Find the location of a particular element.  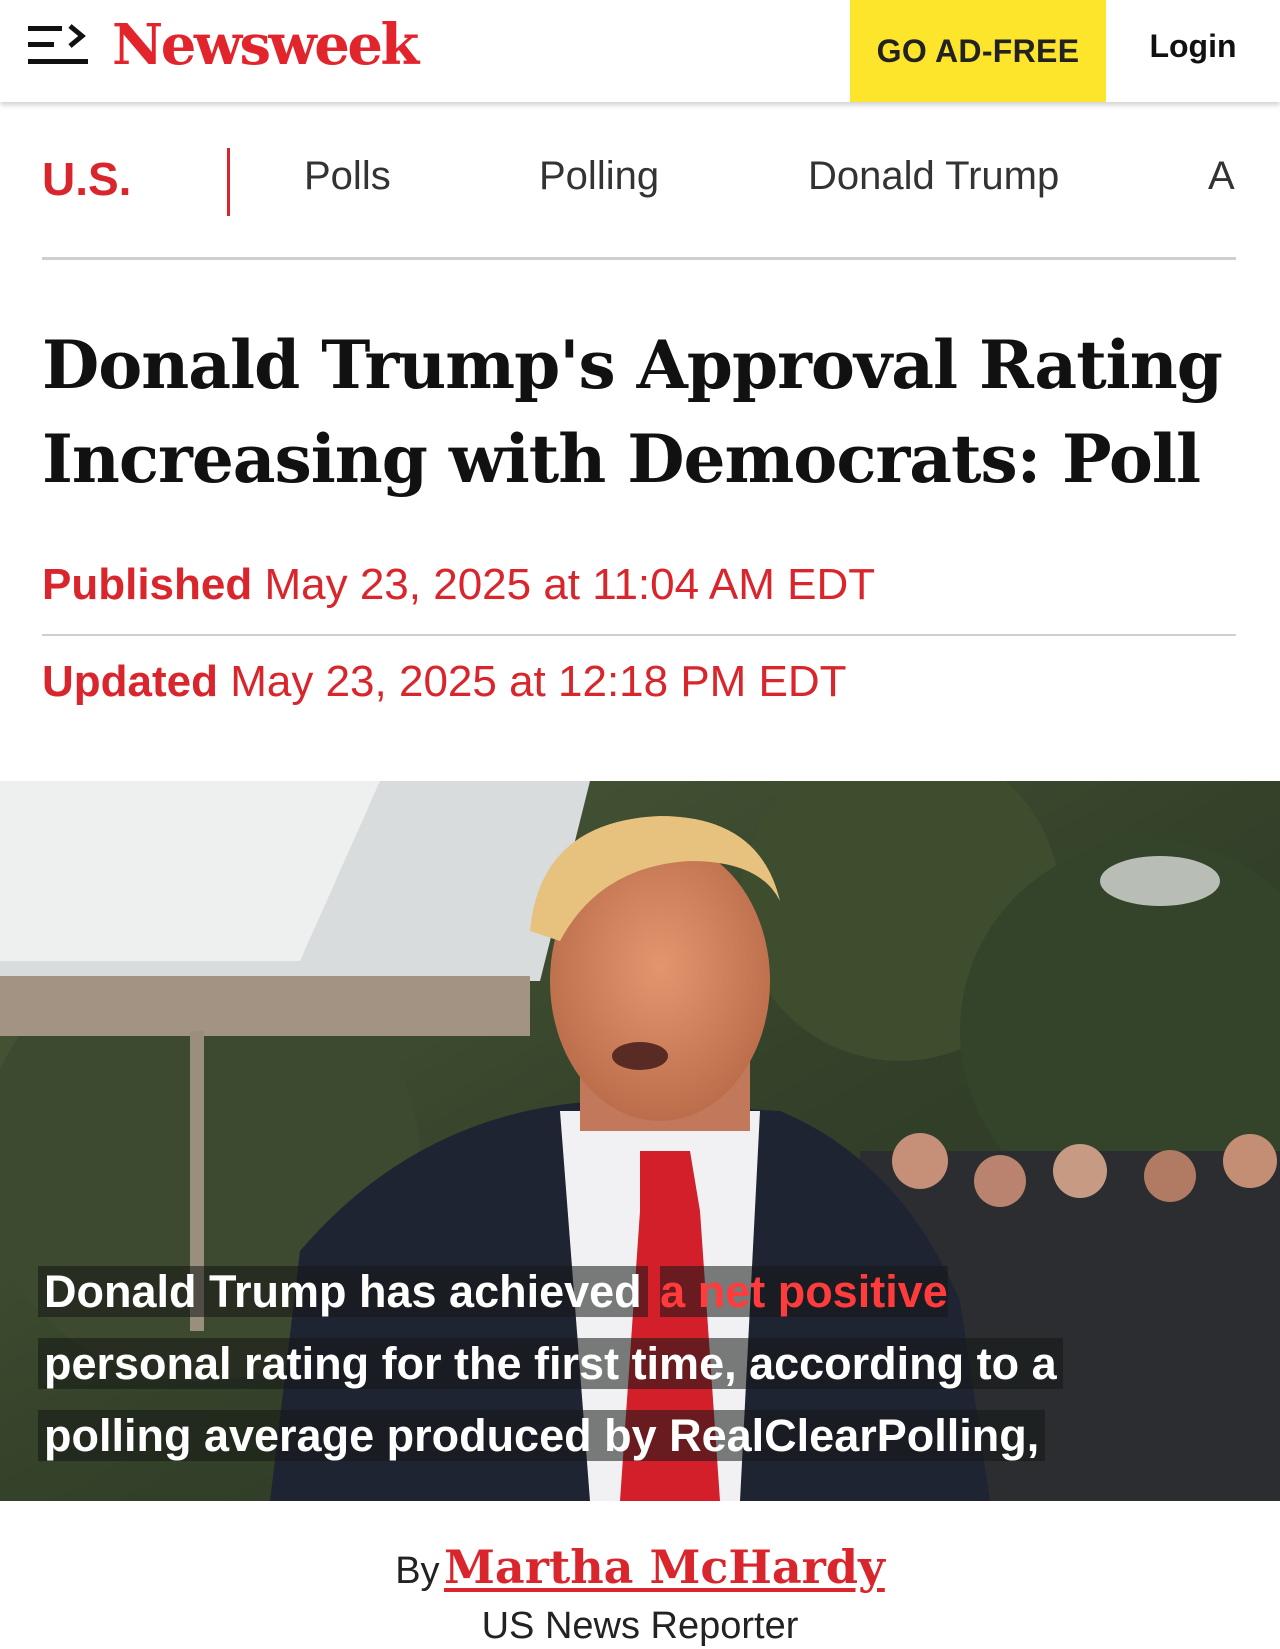

nav-divider-line is located at coordinates (639, 258).